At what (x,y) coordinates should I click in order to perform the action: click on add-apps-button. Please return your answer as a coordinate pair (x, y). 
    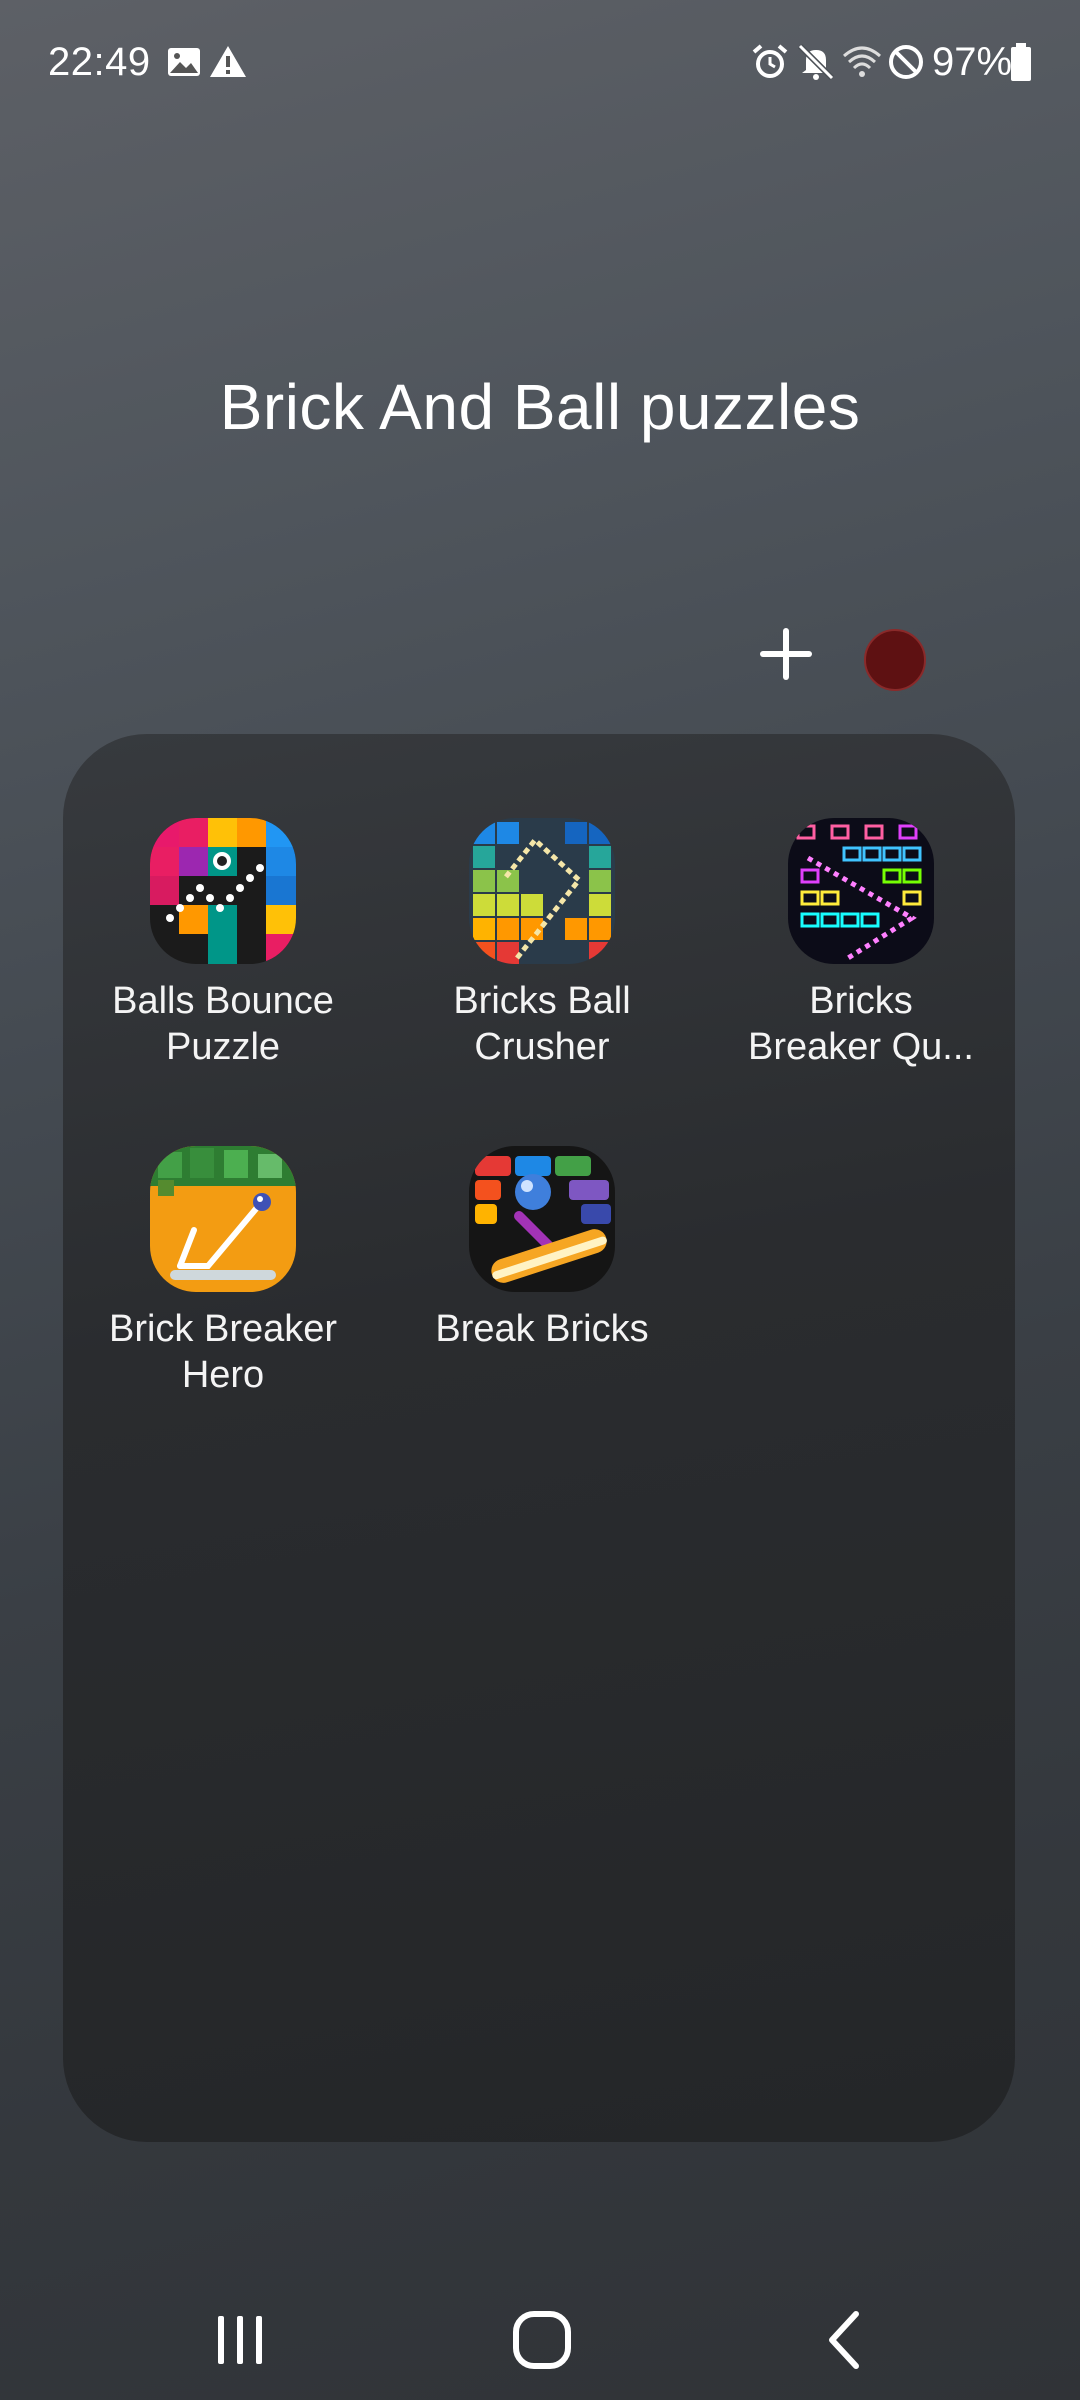
    Looking at the image, I should click on (786, 654).